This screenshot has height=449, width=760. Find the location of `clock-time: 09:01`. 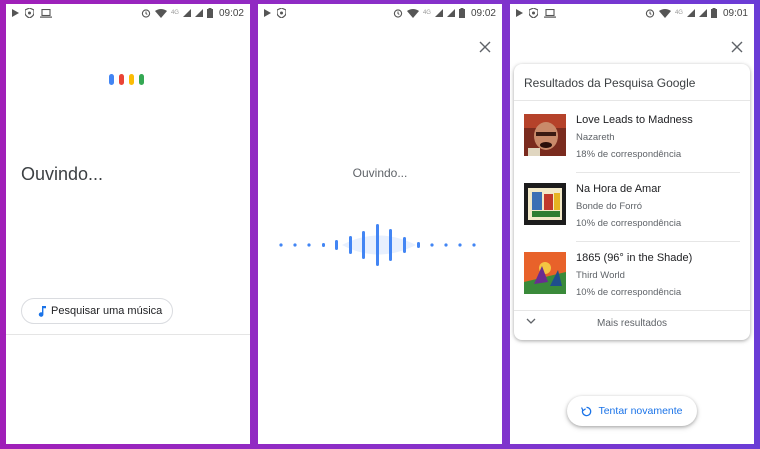

clock-time: 09:01 is located at coordinates (735, 13).